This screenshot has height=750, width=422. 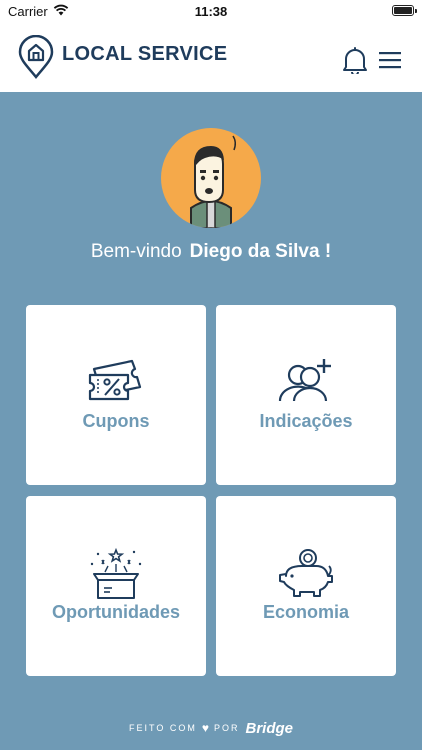 I want to click on menu-icon, so click(x=390, y=62).